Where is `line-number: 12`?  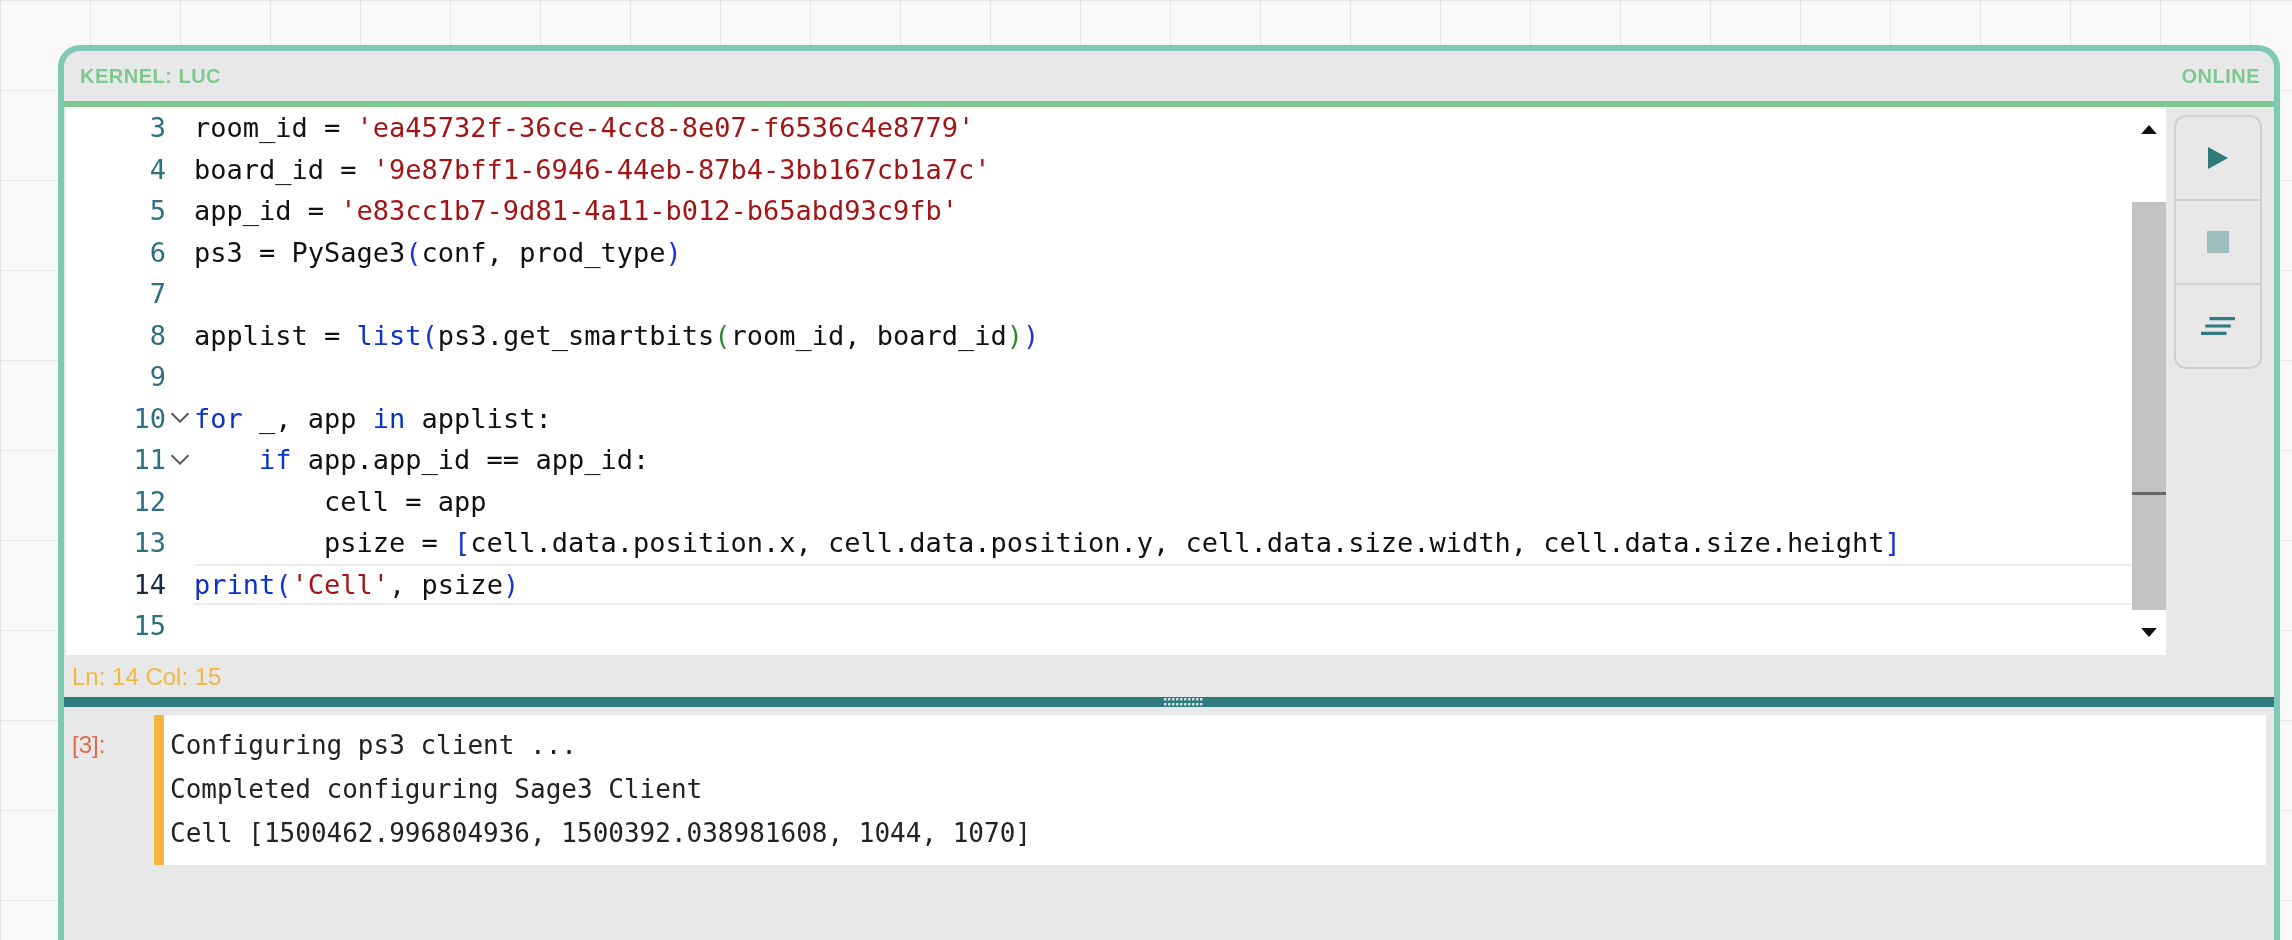 line-number: 12 is located at coordinates (149, 501).